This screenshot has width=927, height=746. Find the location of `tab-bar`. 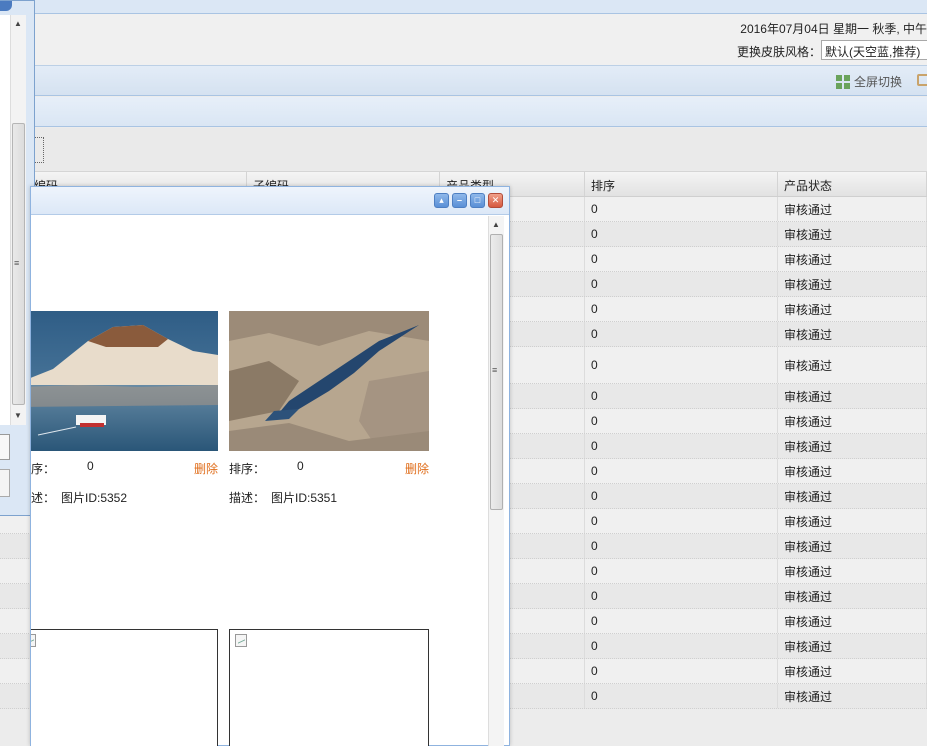

tab-bar is located at coordinates (463, 112).